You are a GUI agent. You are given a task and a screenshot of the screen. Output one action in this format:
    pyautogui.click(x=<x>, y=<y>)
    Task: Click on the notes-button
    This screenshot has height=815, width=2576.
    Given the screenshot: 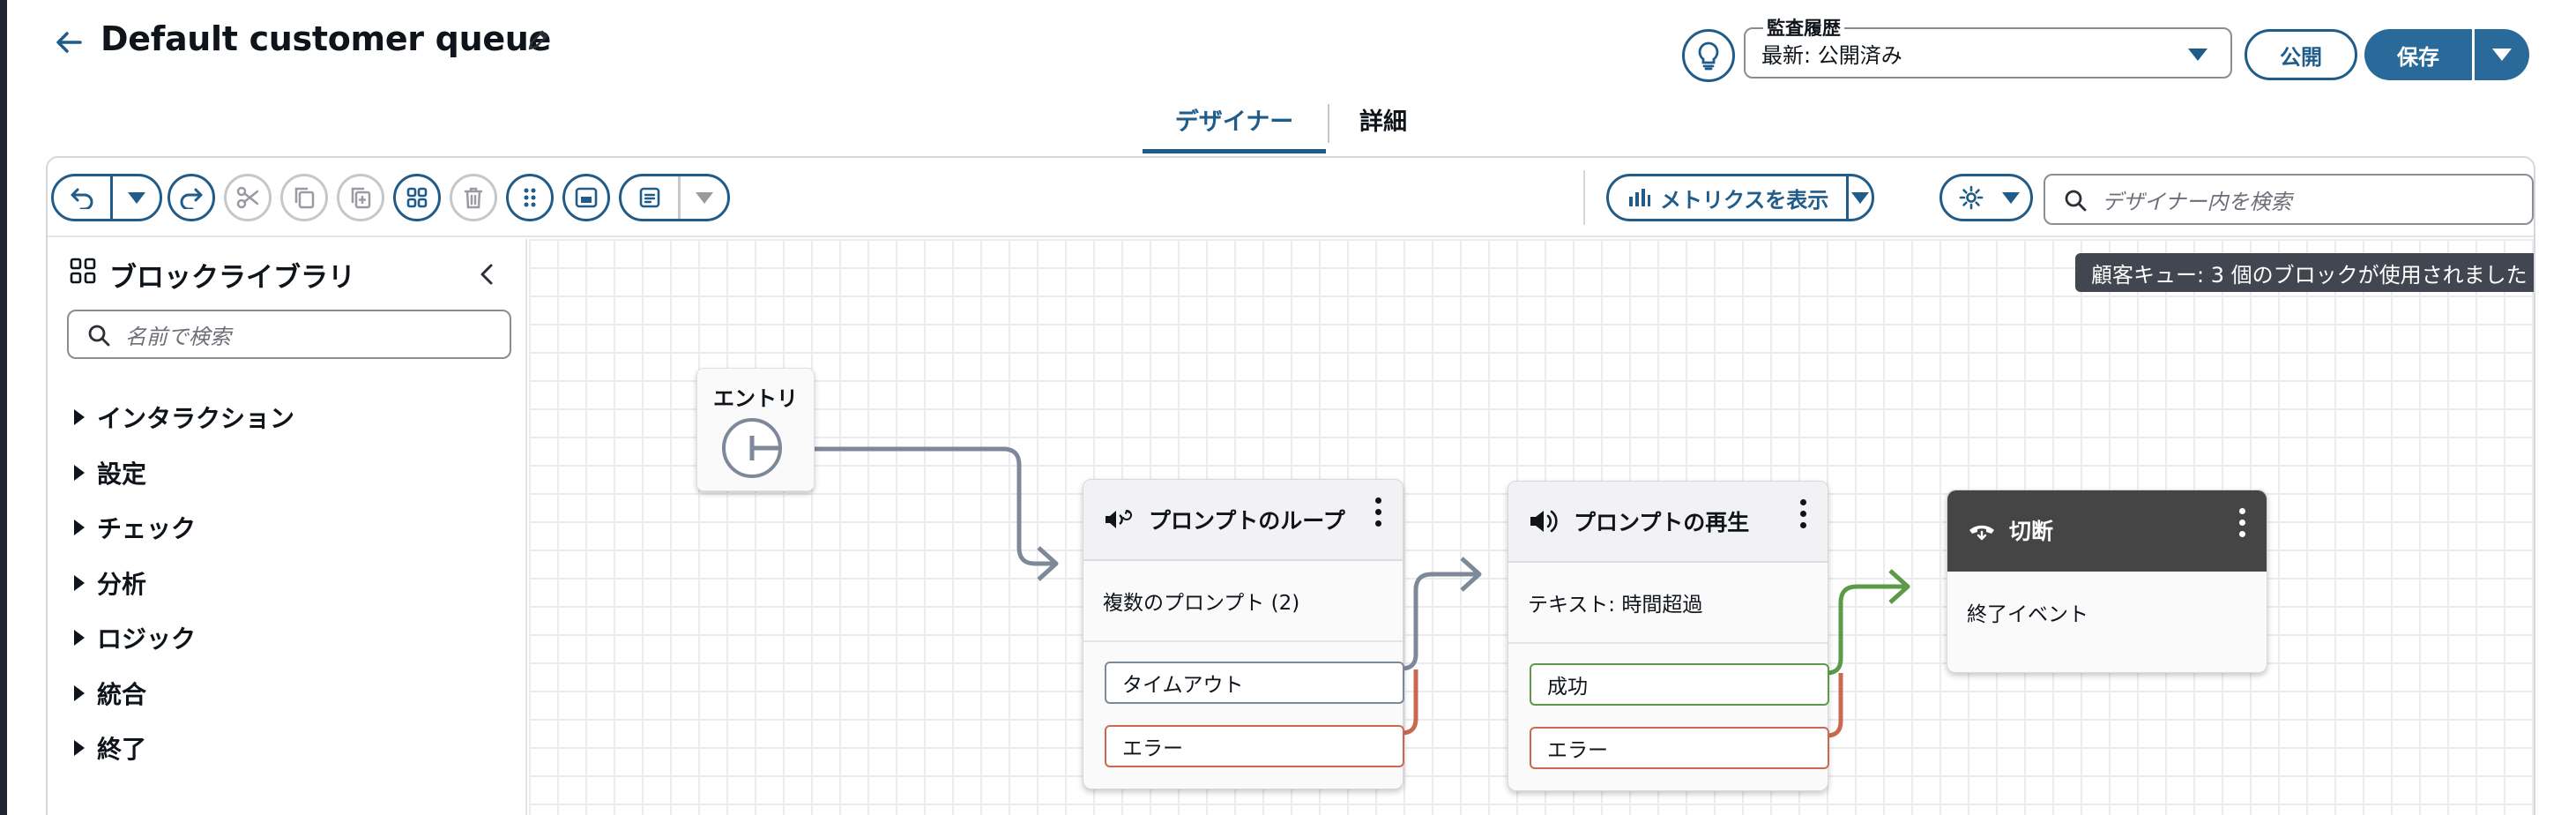 What is the action you would take?
    pyautogui.click(x=650, y=197)
    